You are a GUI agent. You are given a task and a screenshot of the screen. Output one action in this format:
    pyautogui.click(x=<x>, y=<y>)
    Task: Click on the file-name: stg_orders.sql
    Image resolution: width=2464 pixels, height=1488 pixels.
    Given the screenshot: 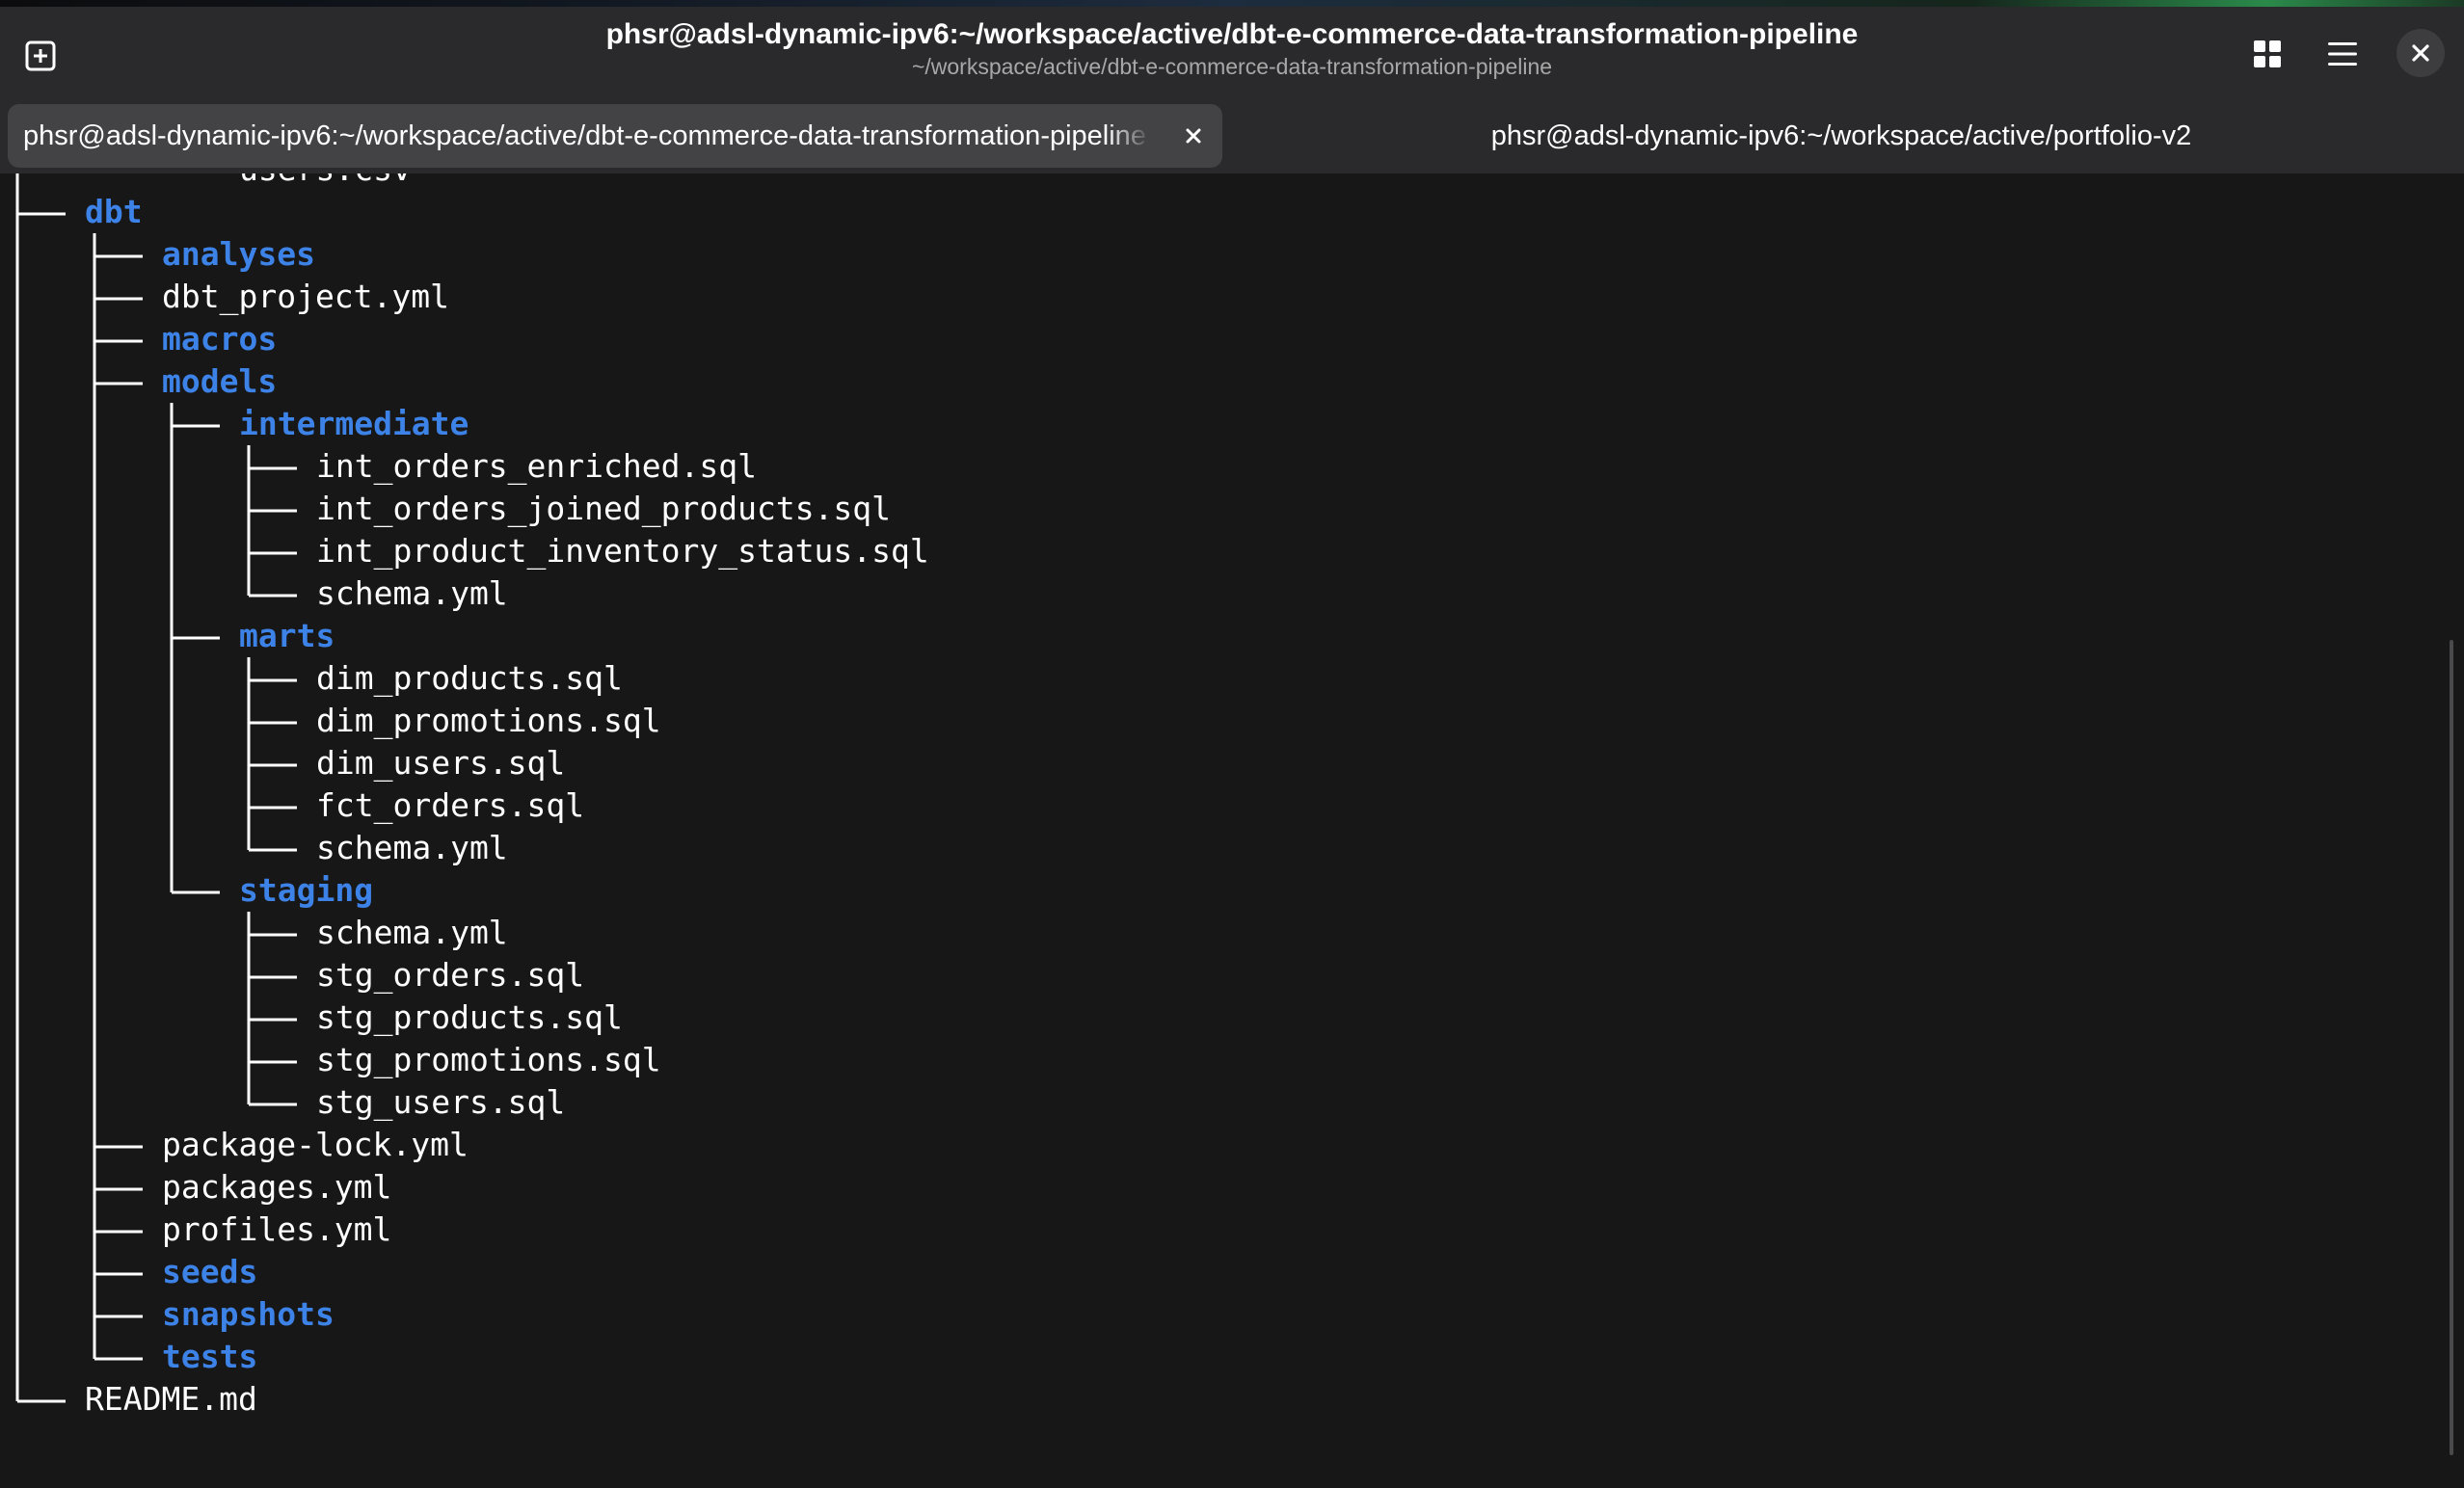 What is the action you would take?
    pyautogui.click(x=451, y=975)
    